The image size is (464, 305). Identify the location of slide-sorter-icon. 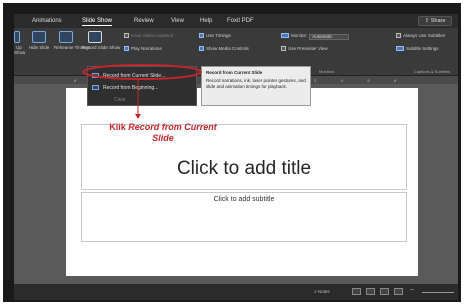
(370, 291).